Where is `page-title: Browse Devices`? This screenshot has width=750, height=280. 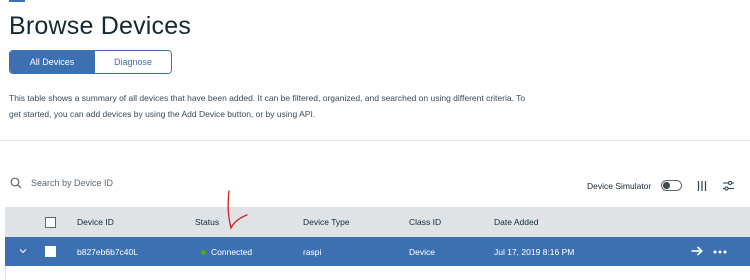 page-title: Browse Devices is located at coordinates (100, 26).